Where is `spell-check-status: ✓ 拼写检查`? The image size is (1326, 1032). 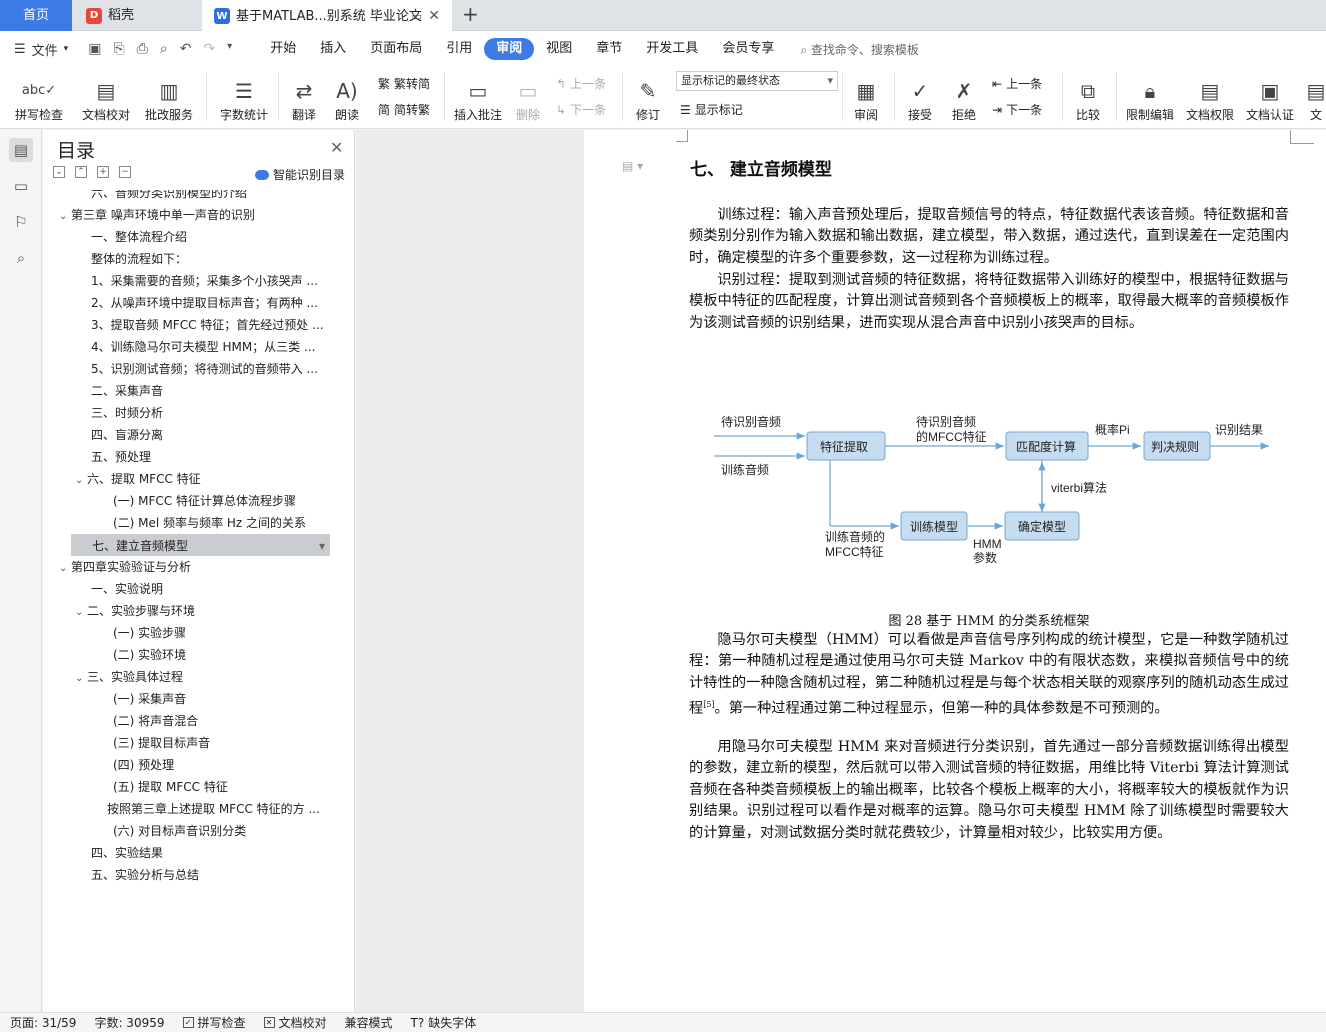
spell-check-status: ✓ 拼写检查 is located at coordinates (214, 1022).